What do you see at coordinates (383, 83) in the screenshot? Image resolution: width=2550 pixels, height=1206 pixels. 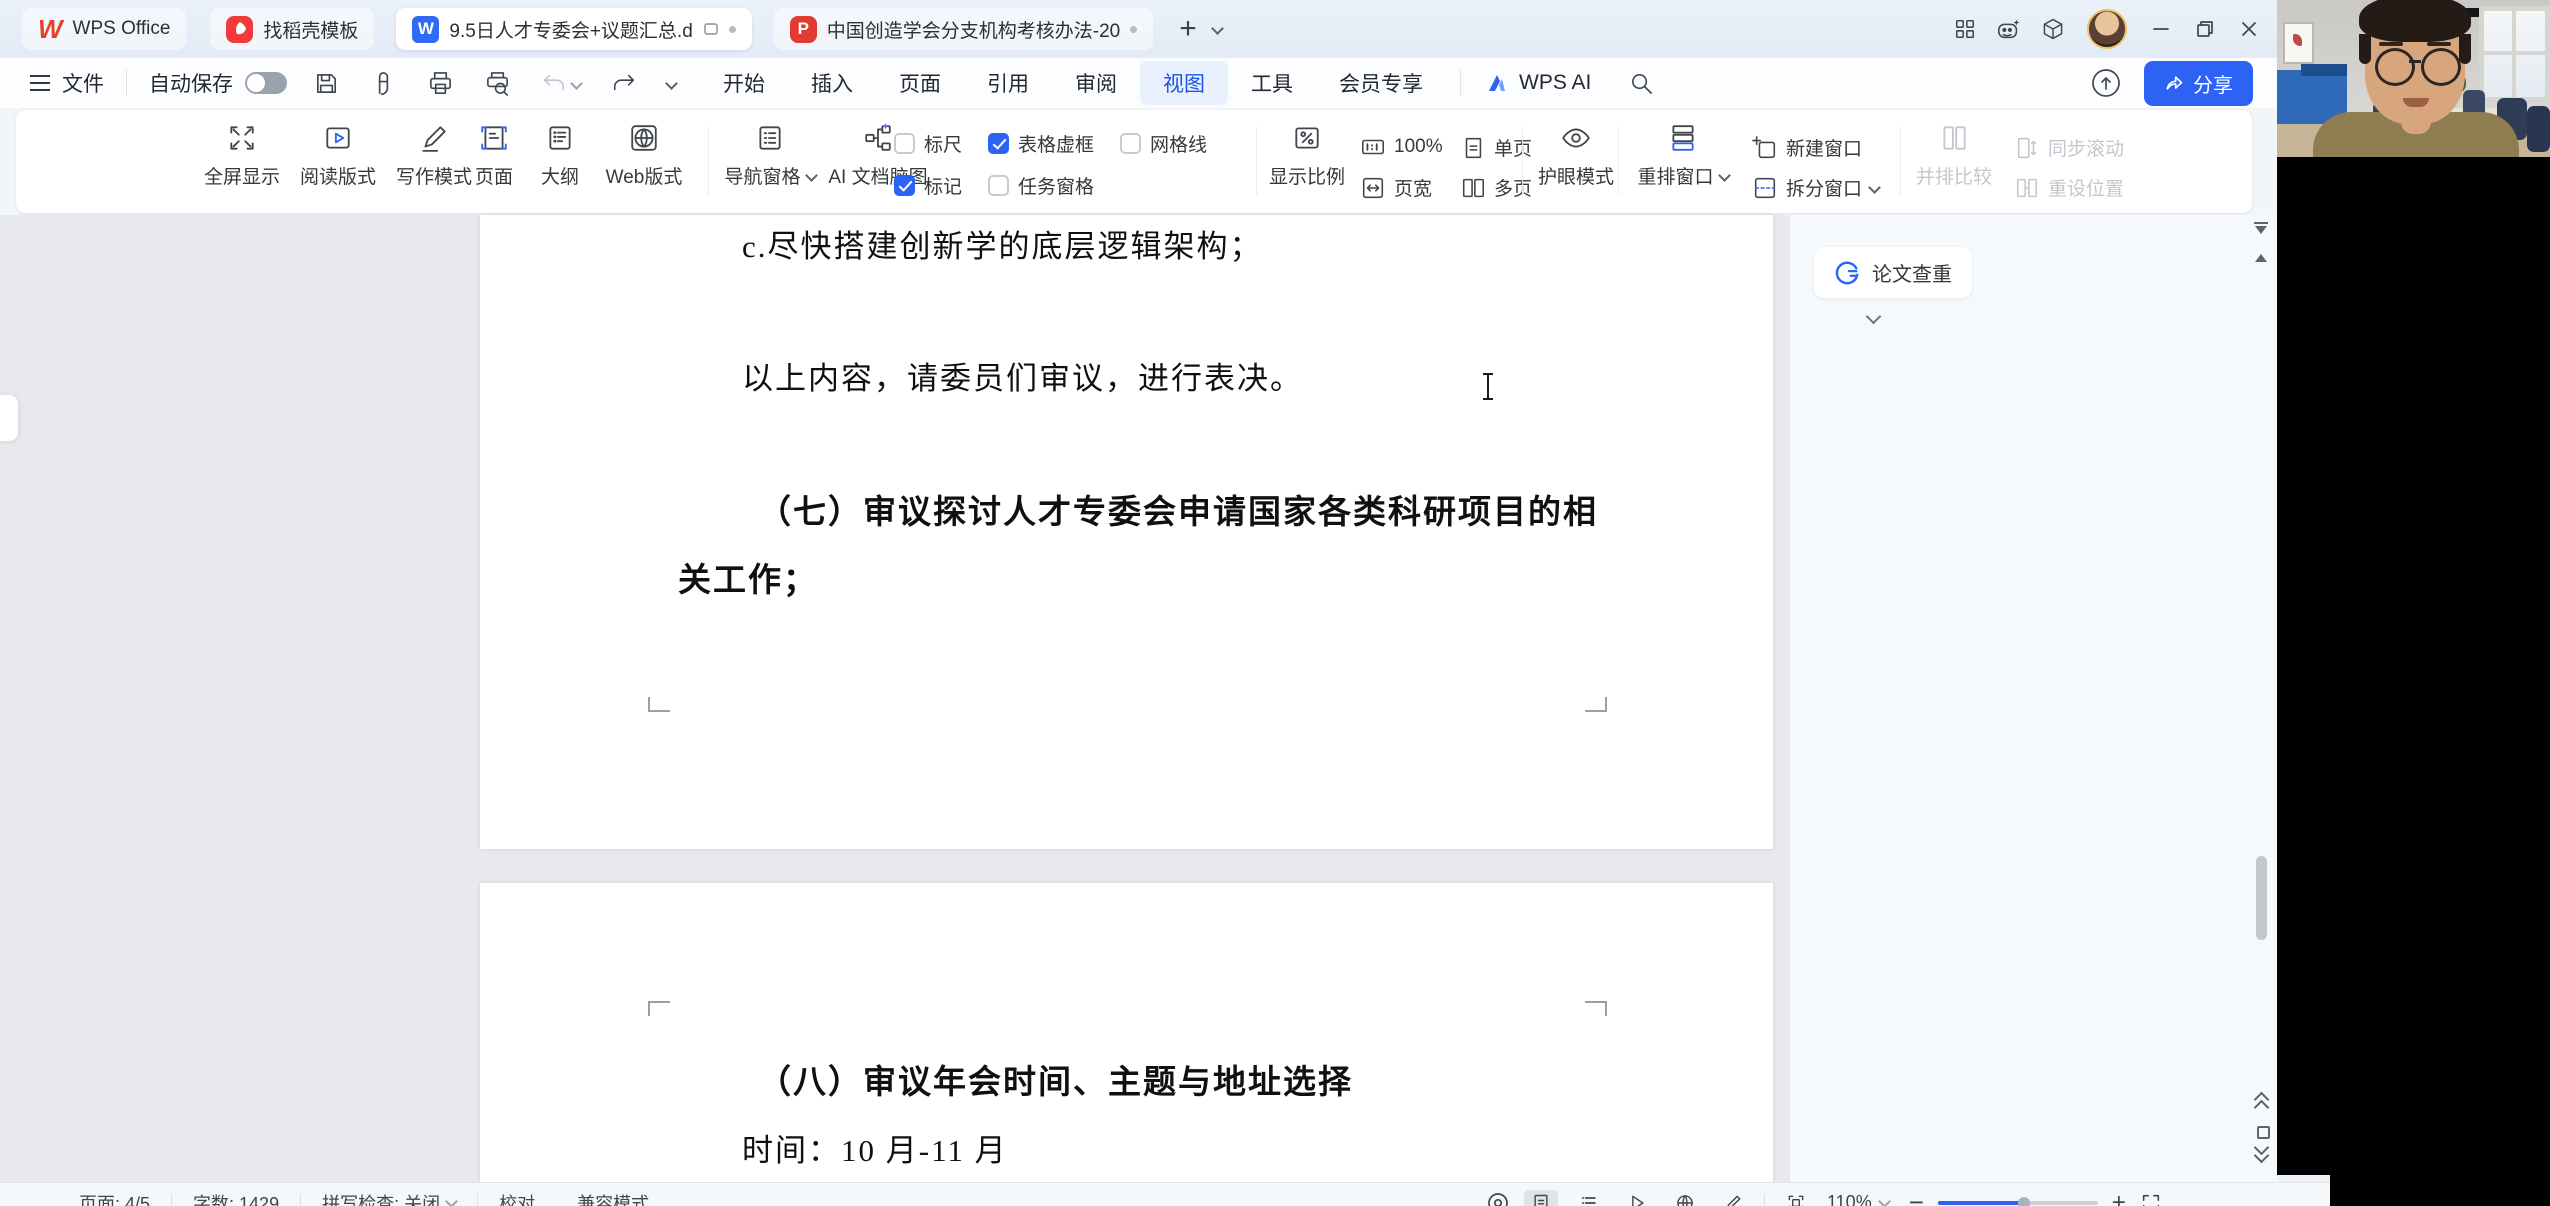 I see `export-pdf-icon` at bounding box center [383, 83].